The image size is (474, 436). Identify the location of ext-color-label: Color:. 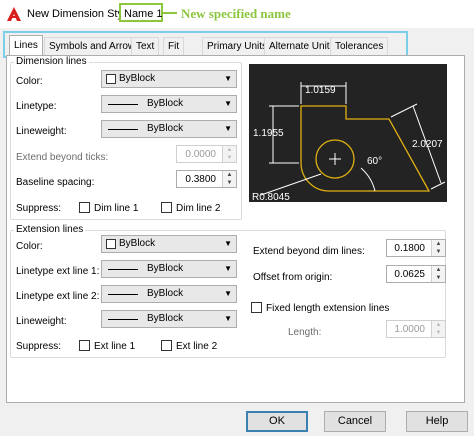
(29, 246).